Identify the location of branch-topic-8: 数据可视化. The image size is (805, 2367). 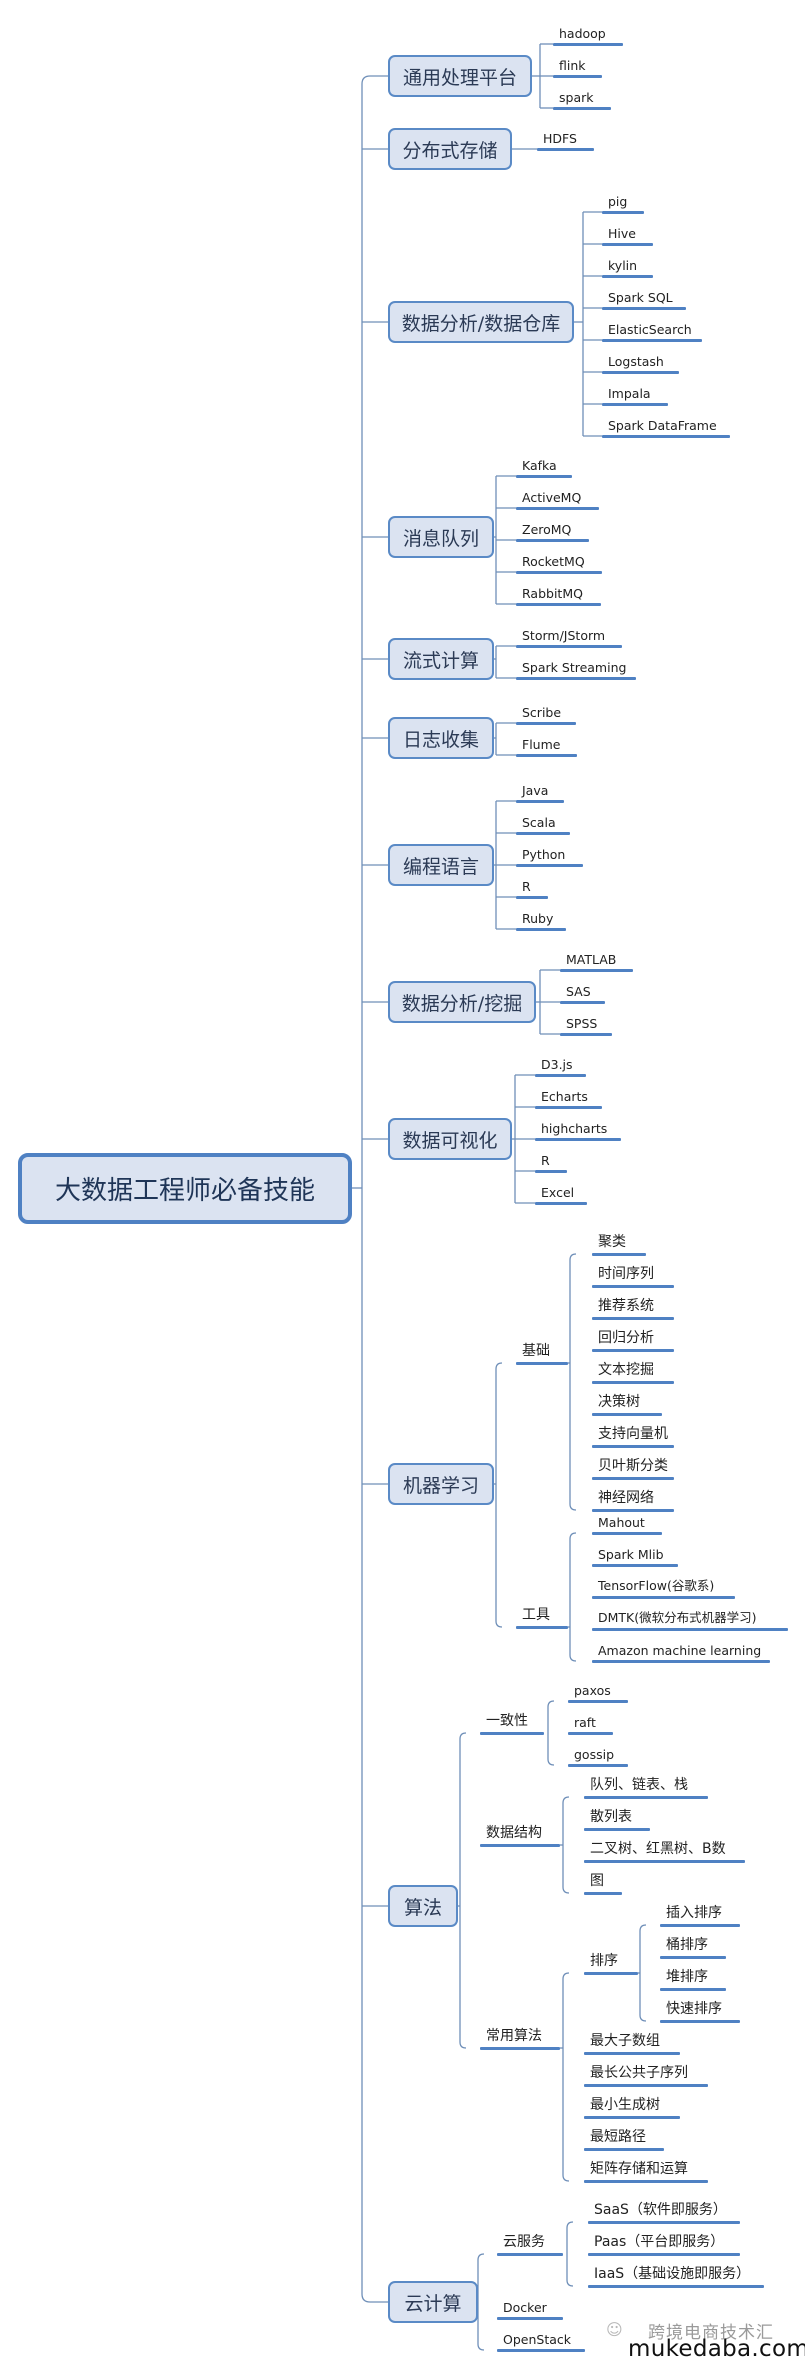
(450, 1139).